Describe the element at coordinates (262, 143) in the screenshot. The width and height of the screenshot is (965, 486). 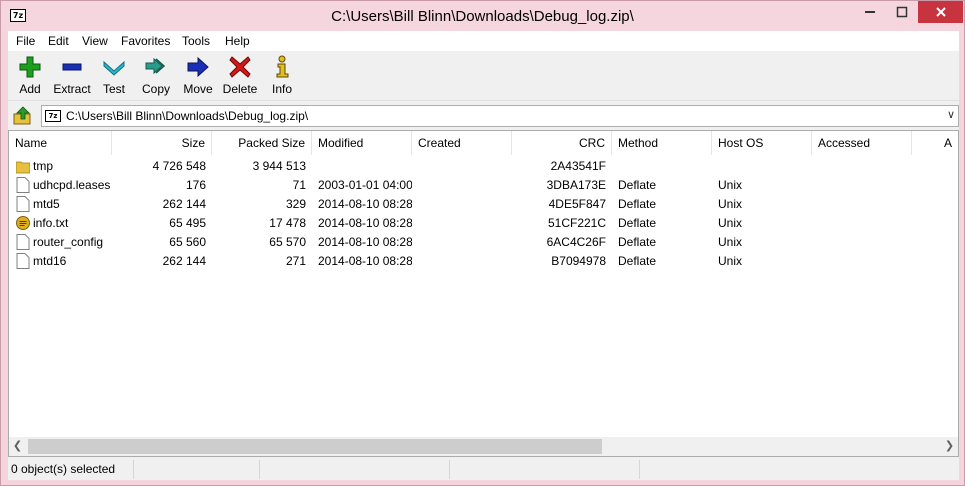
I see `col-packed-size: Packed Size` at that location.